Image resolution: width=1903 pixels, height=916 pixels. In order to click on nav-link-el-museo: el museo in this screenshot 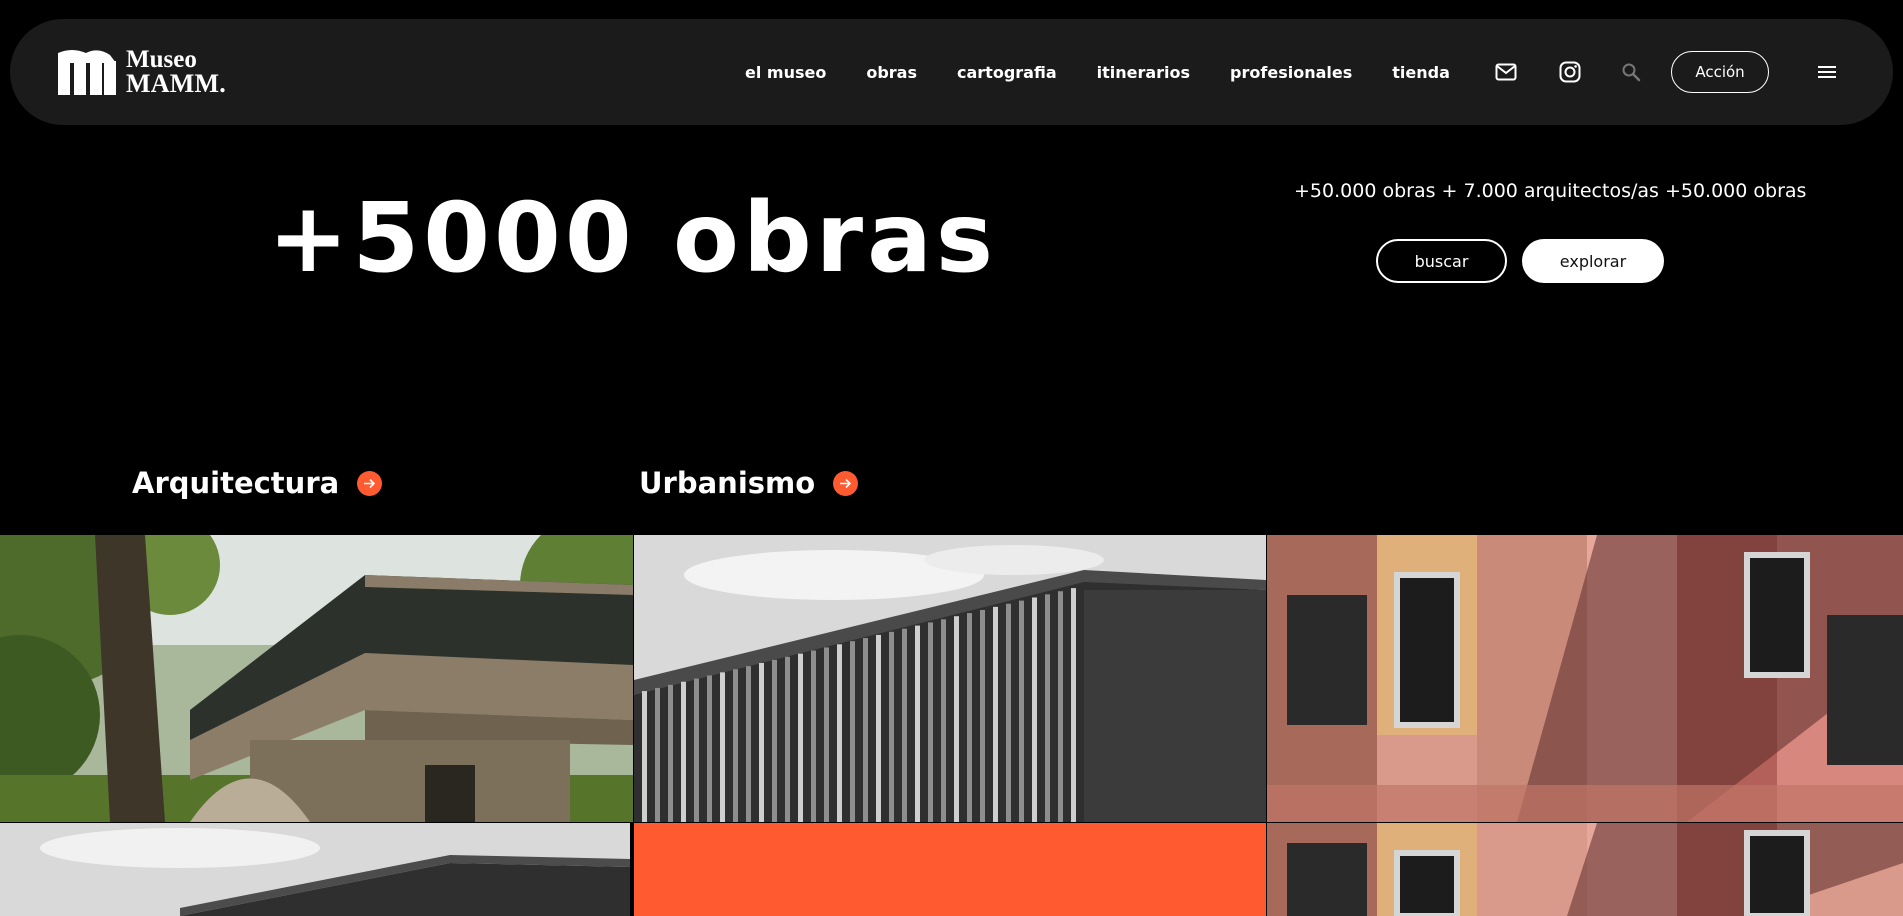, I will do `click(785, 72)`.